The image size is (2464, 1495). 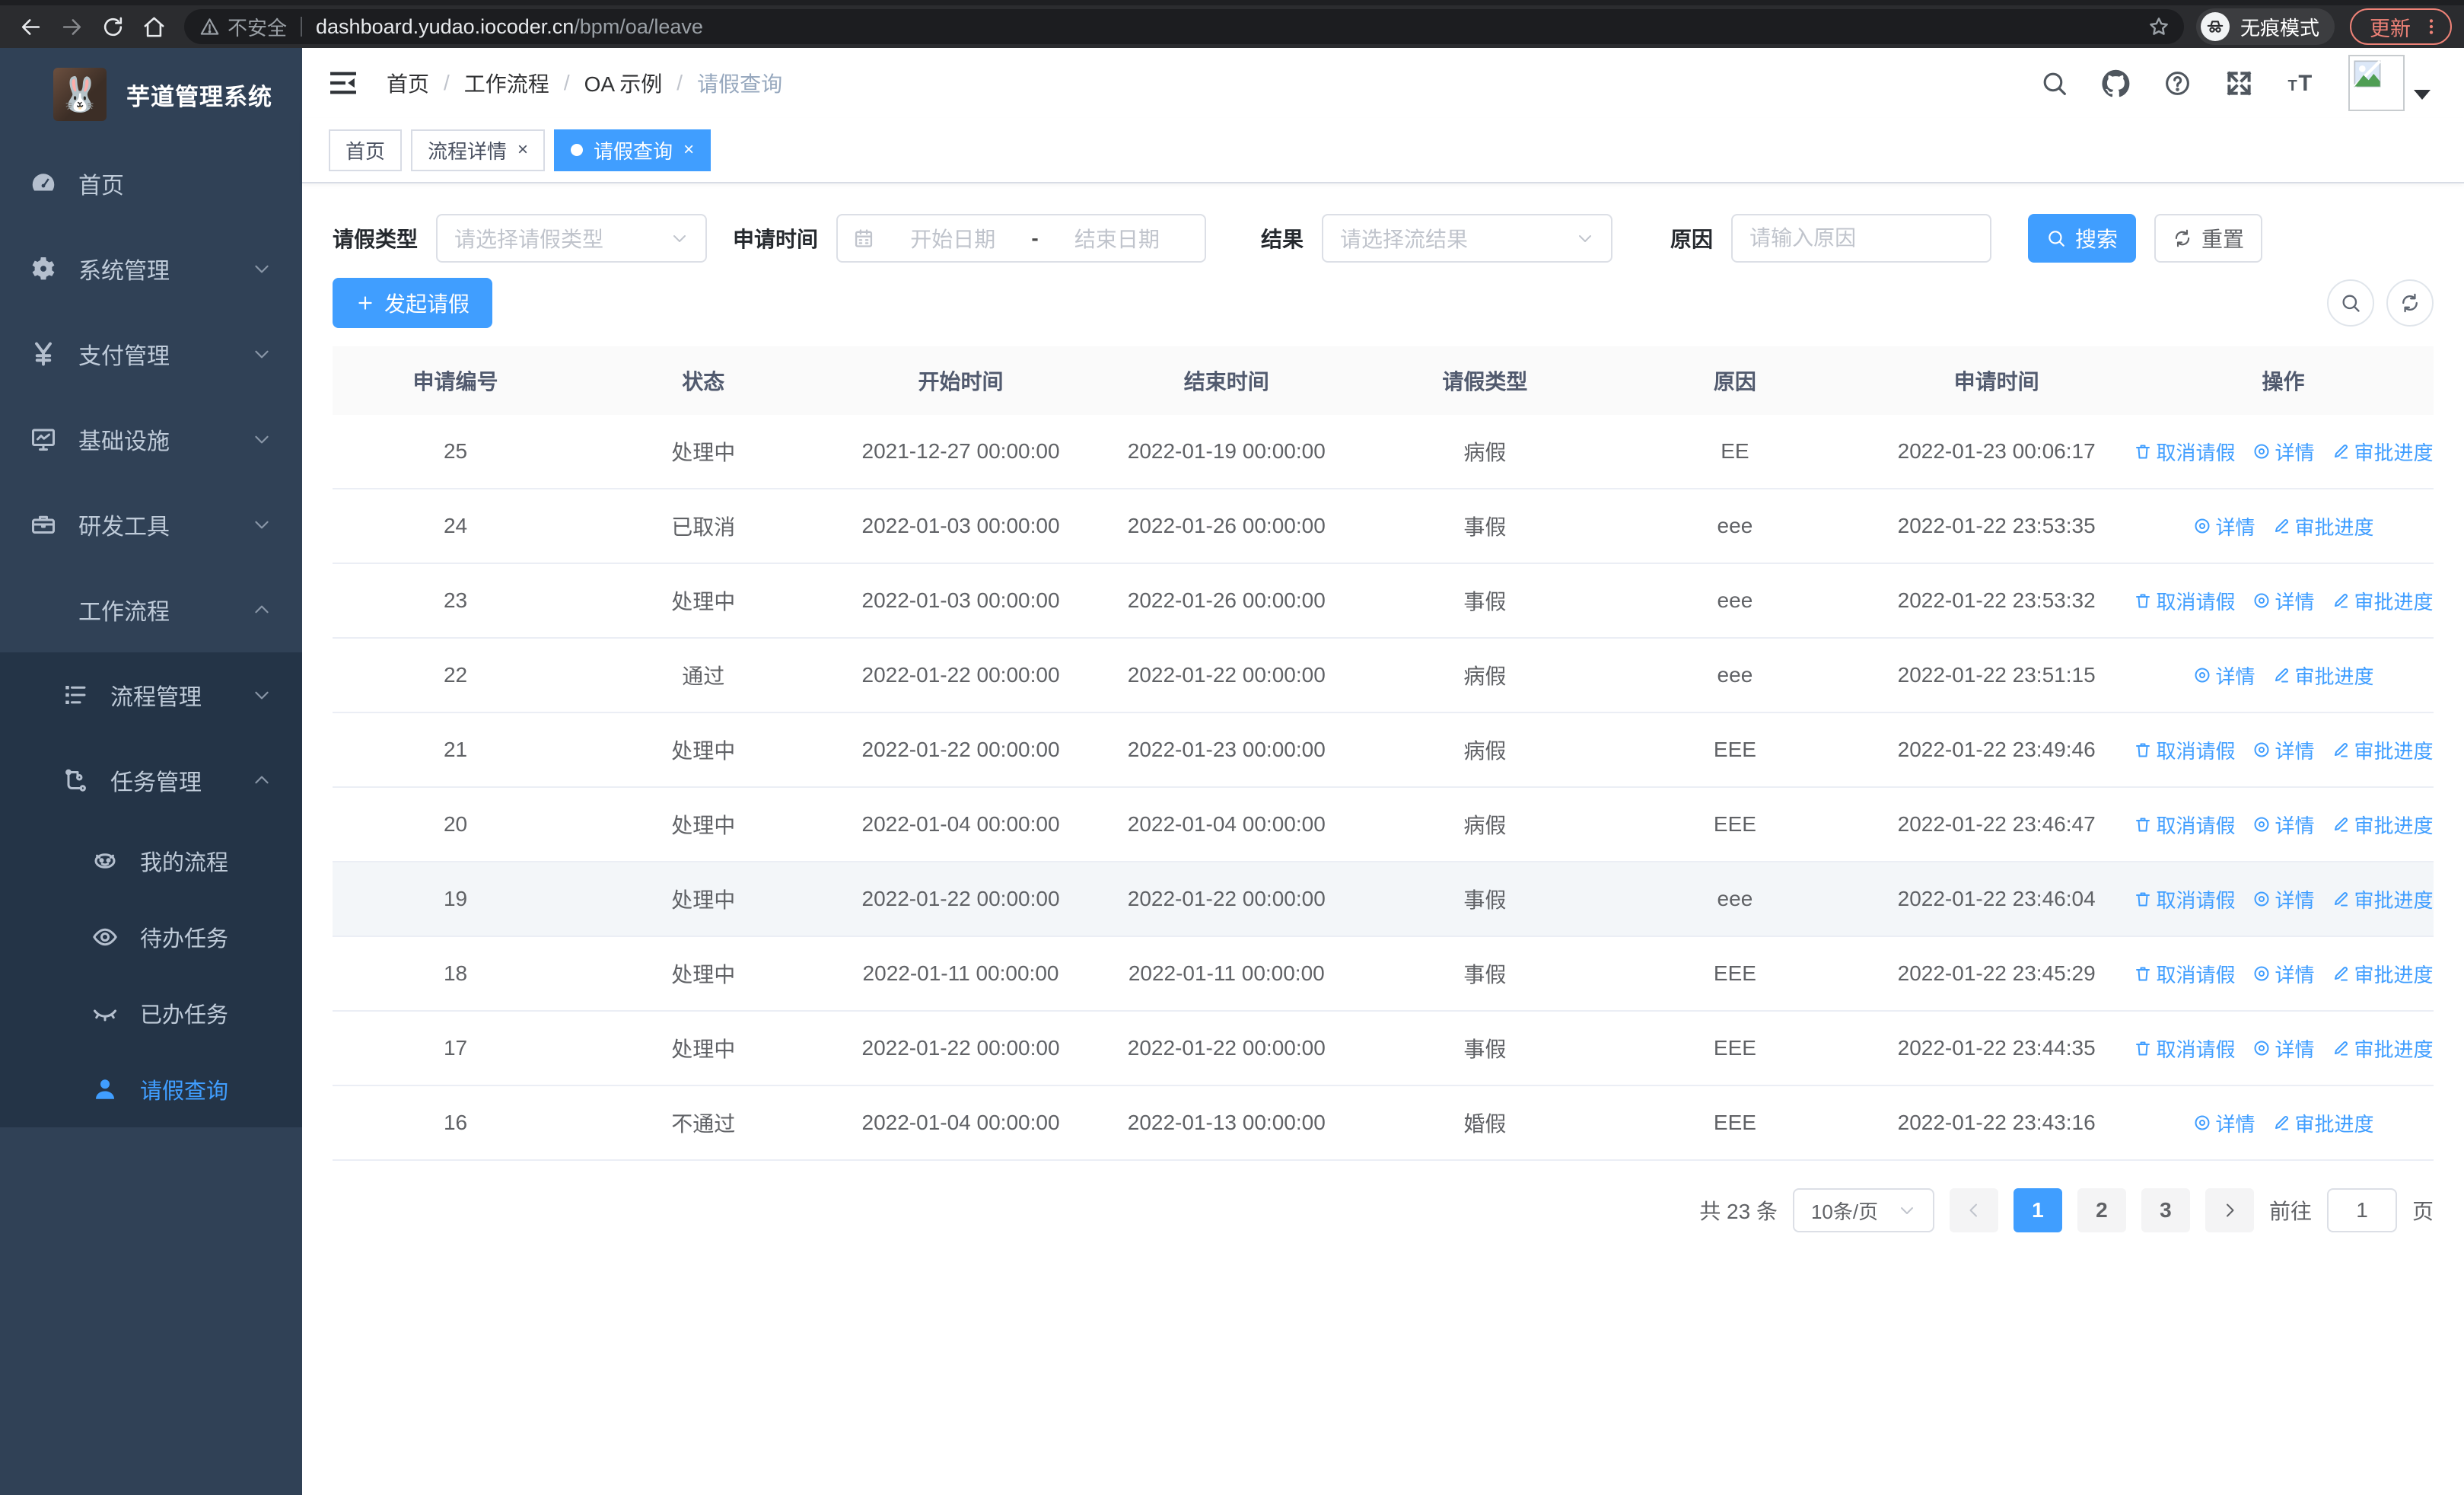 I want to click on page-button-3: 3, so click(x=2165, y=1210).